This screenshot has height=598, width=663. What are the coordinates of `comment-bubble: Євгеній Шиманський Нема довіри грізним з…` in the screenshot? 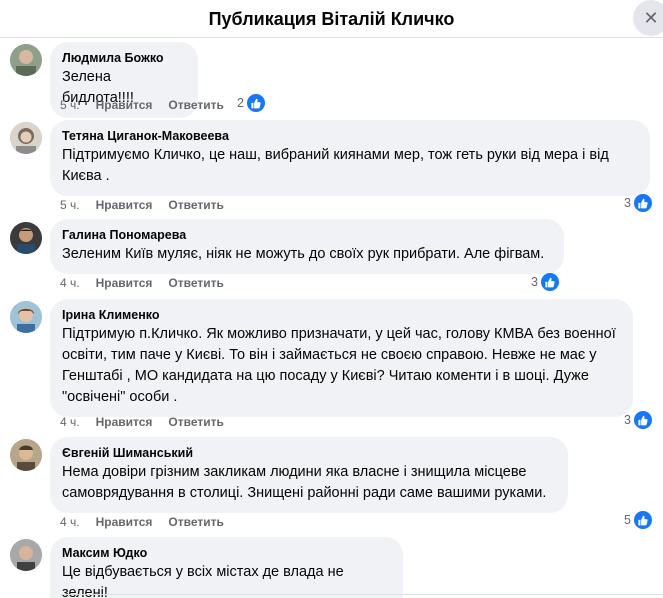 It's located at (309, 475).